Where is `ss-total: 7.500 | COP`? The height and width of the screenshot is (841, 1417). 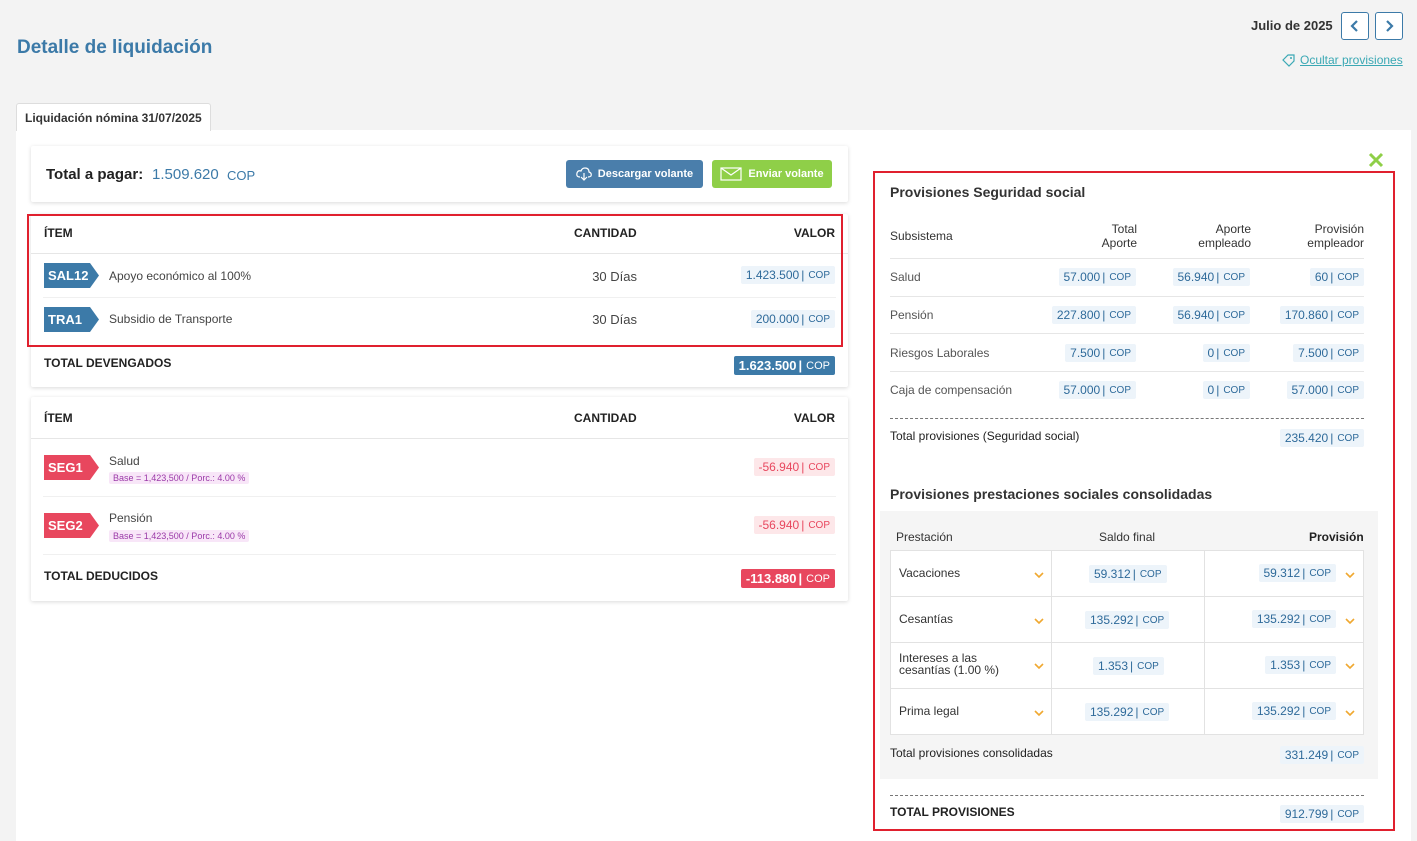
ss-total: 7.500 | COP is located at coordinates (1100, 353).